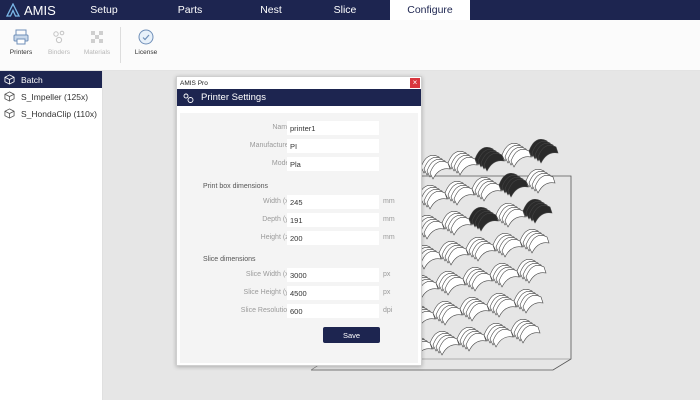  Describe the element at coordinates (389, 219) in the screenshot. I see `depth-unit: mm` at that location.